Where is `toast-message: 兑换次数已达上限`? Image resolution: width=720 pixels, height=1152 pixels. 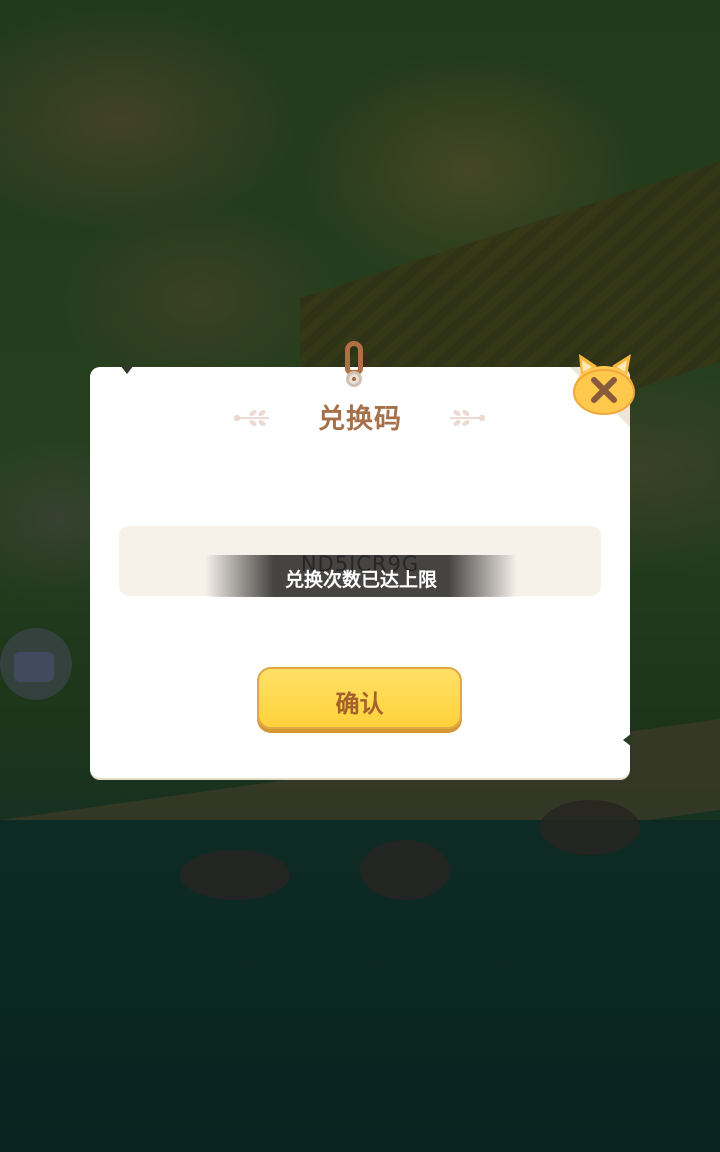
toast-message: 兑换次数已达上限 is located at coordinates (361, 576).